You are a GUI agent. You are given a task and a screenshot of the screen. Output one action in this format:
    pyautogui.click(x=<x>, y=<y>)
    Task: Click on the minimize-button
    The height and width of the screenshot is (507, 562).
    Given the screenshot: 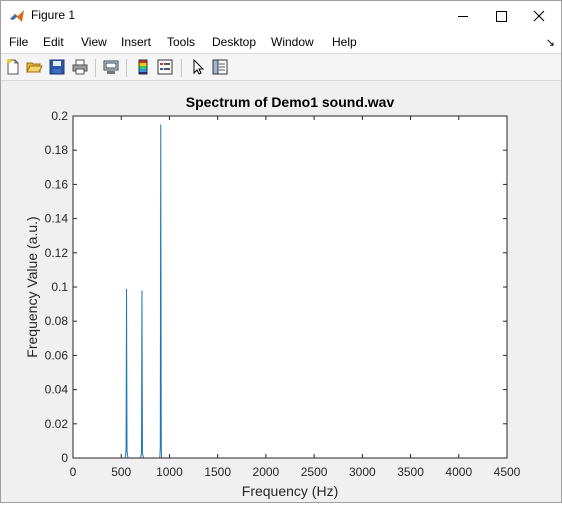 What is the action you would take?
    pyautogui.click(x=463, y=16)
    